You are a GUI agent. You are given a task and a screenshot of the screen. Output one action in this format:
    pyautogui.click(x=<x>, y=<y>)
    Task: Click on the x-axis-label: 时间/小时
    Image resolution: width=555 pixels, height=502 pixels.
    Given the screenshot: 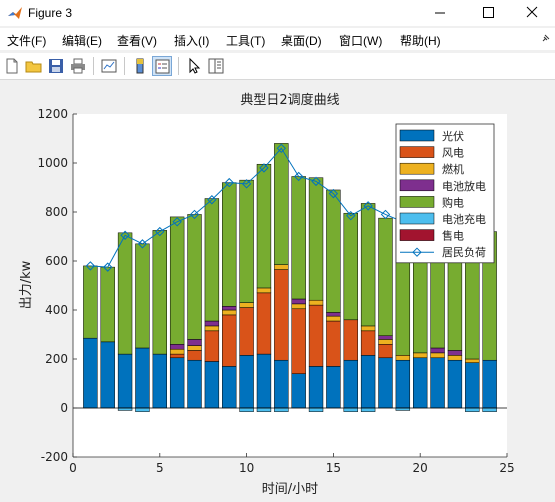 What is the action you would take?
    pyautogui.click(x=290, y=489)
    